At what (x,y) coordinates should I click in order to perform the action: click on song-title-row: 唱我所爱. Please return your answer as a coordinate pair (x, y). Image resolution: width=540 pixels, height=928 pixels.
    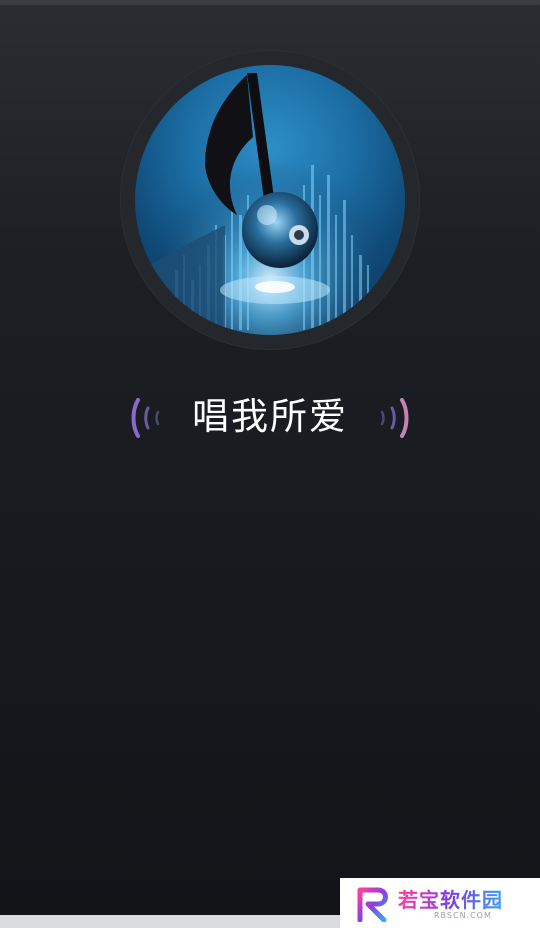
    Looking at the image, I should click on (270, 420).